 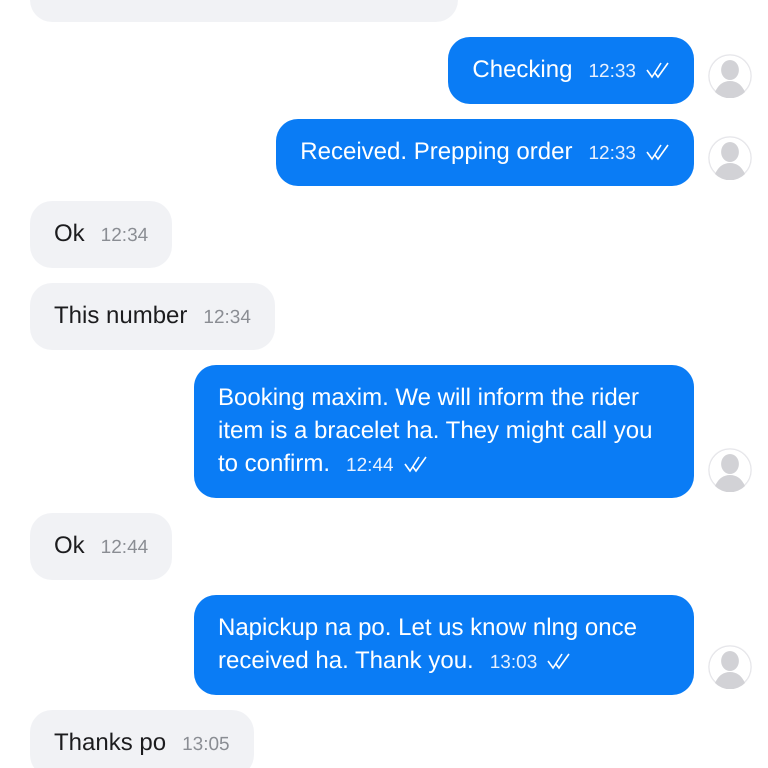 I want to click on received-message: Thanks po 13:05, so click(x=142, y=739).